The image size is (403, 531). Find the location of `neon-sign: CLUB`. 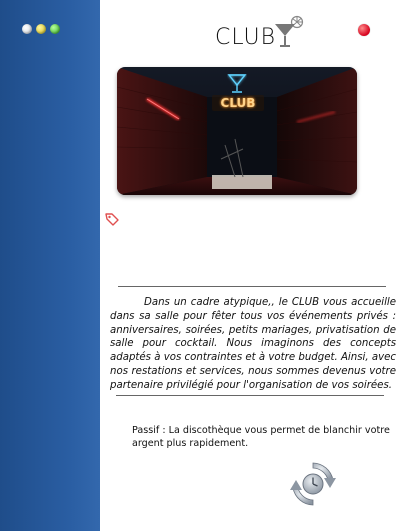

neon-sign: CLUB is located at coordinates (238, 103).